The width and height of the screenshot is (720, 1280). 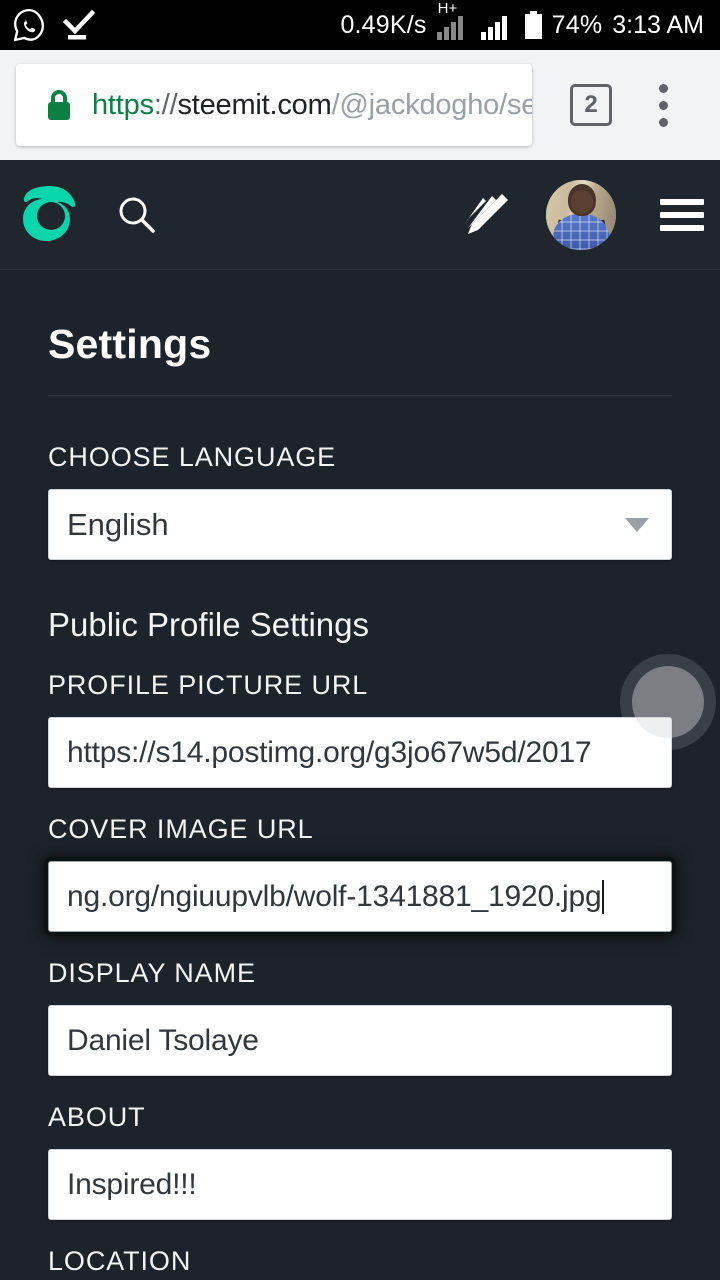 I want to click on browser-toolbar: https://steemit.com/@jackdogho/se 2, so click(x=360, y=105).